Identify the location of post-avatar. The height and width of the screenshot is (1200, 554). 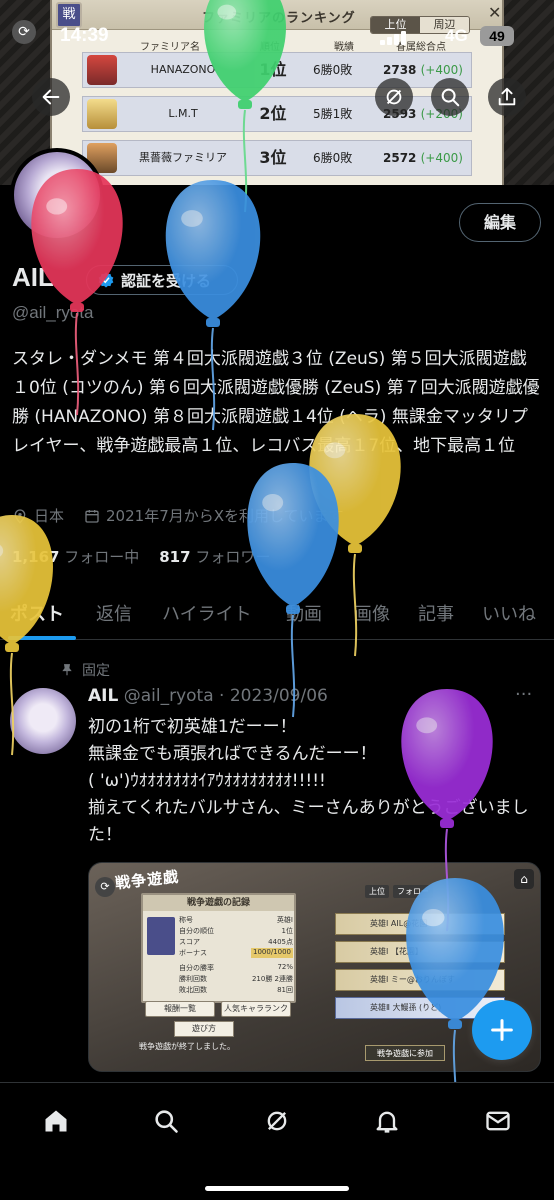
(43, 721).